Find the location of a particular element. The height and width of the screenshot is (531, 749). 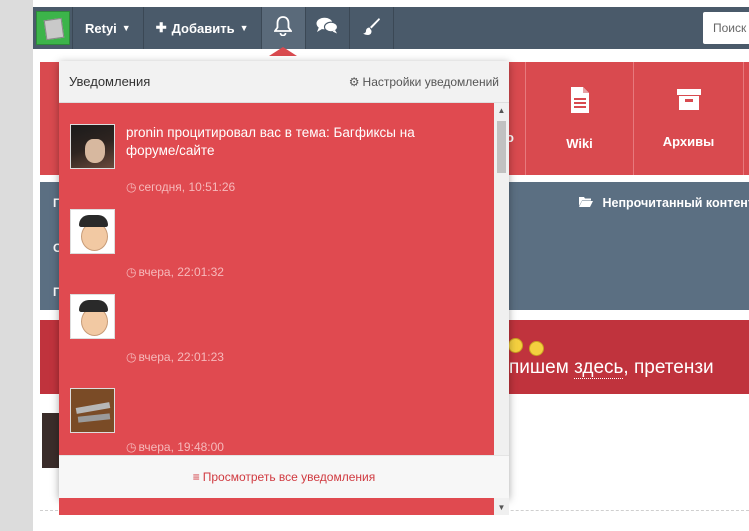

view-all-notifications-label: Просмотреть все уведомления is located at coordinates (289, 477).